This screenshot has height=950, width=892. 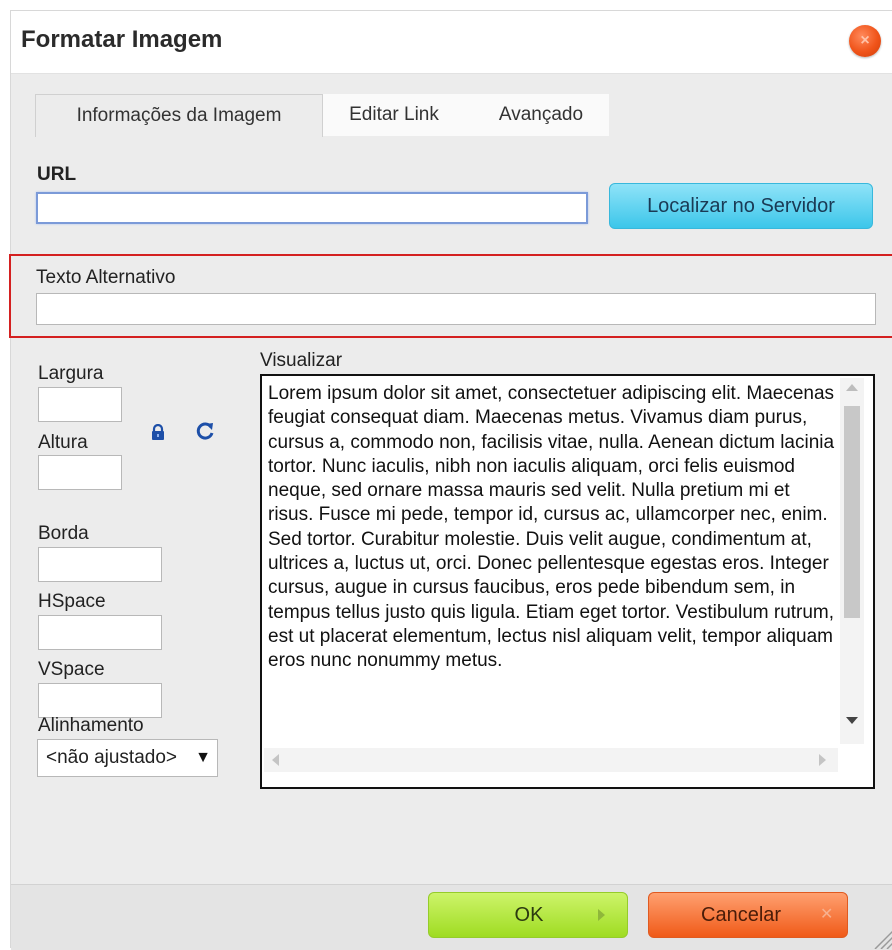 What do you see at coordinates (63, 533) in the screenshot?
I see `border-label: Borda` at bounding box center [63, 533].